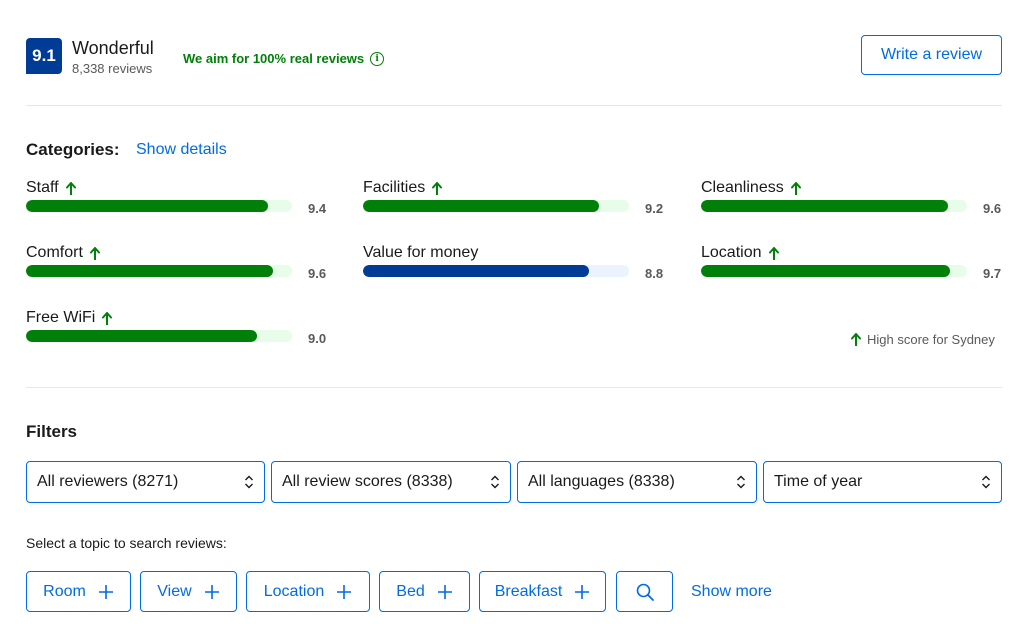 The height and width of the screenshot is (633, 1024). I want to click on review-scores-select: All review scores (8338), so click(391, 482).